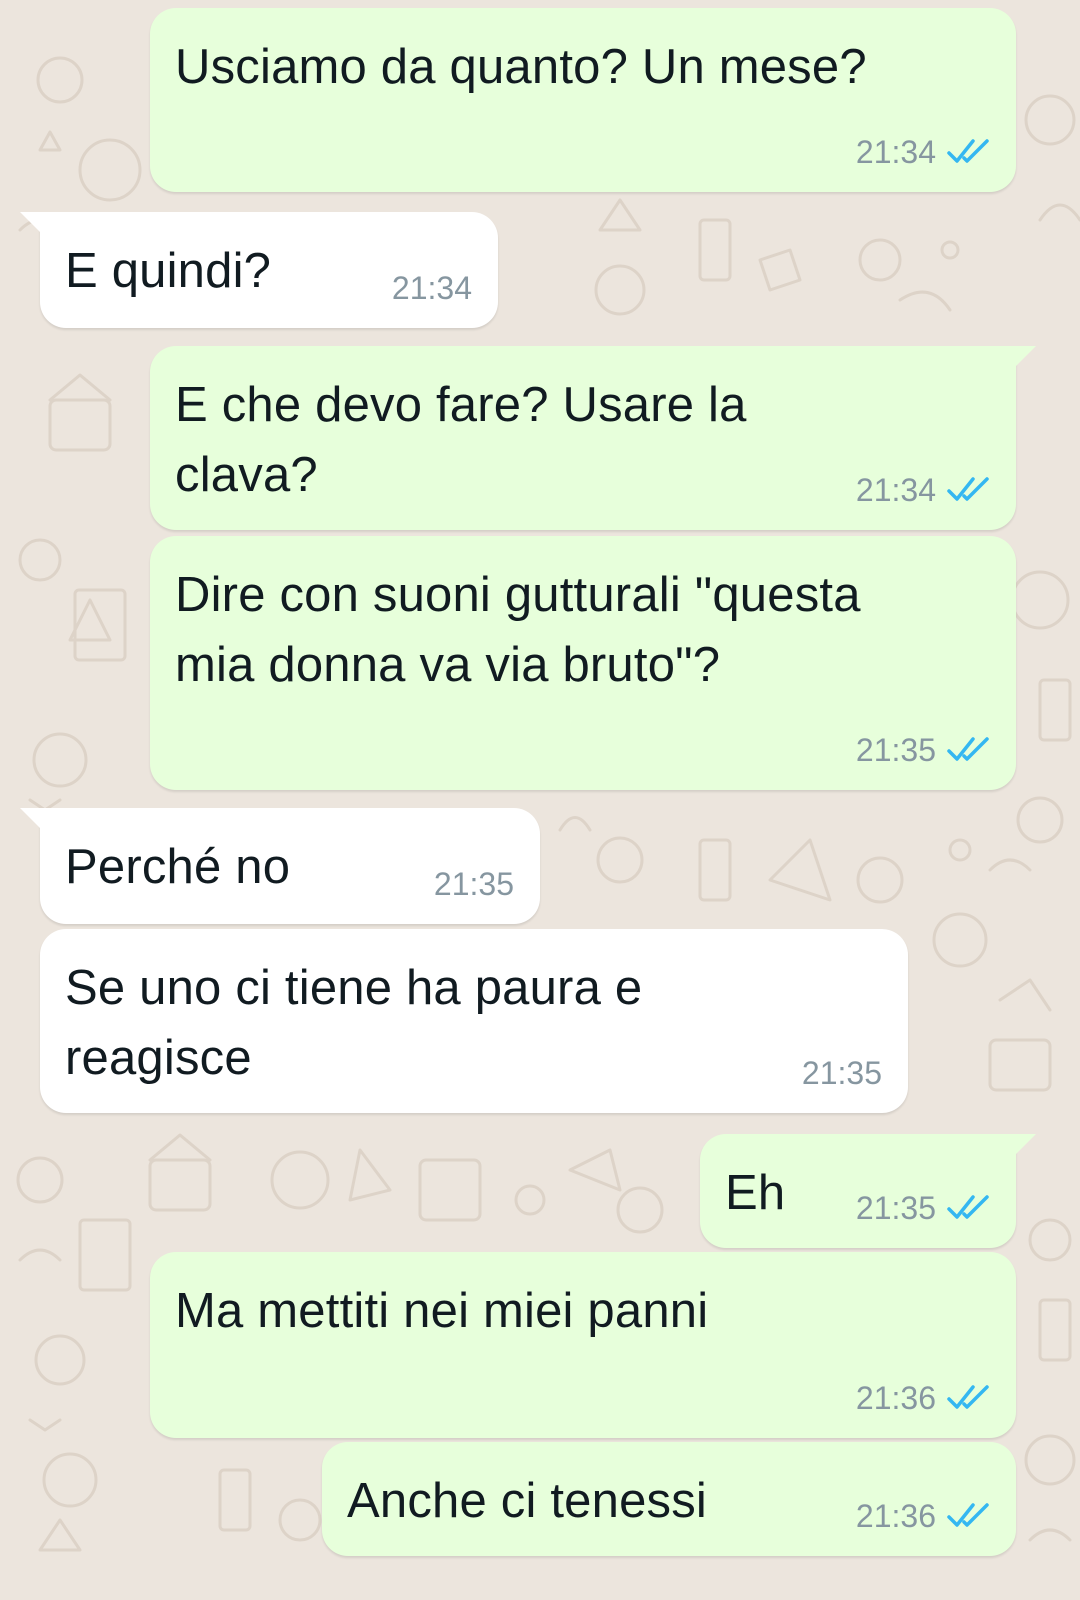  What do you see at coordinates (461, 405) in the screenshot?
I see `message-text-line: E che devo fare? Usare la` at bounding box center [461, 405].